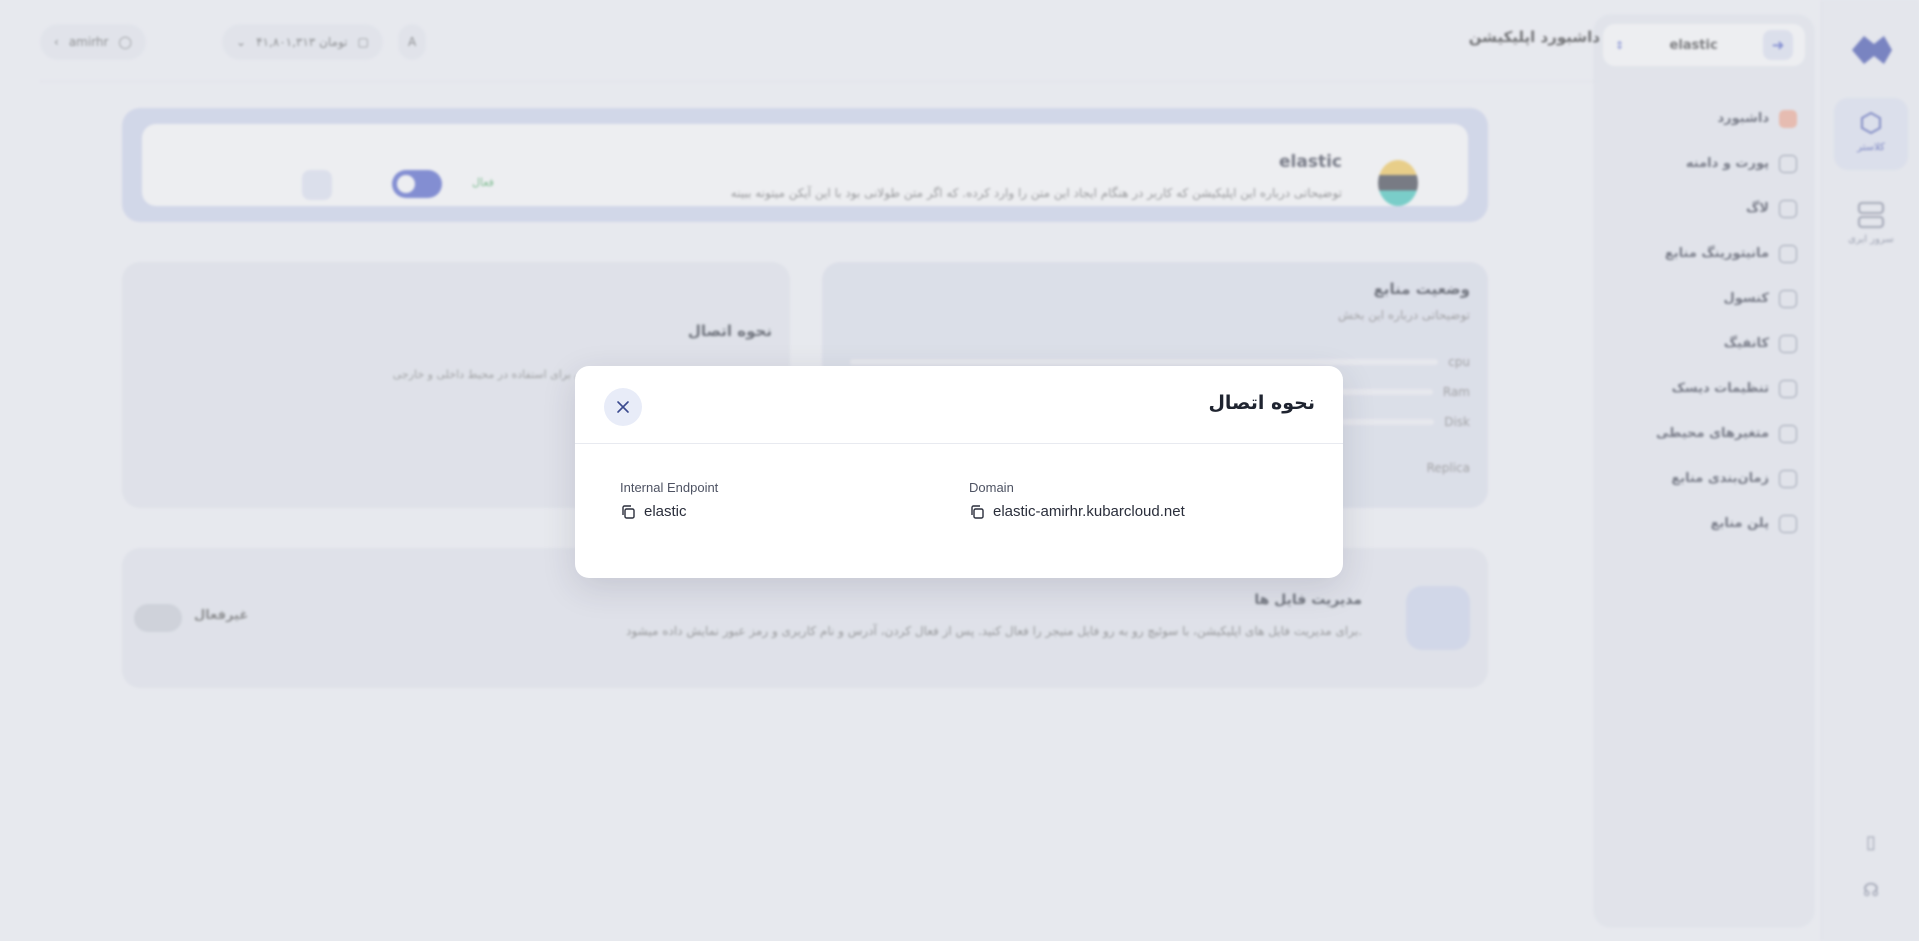 This screenshot has width=1919, height=941. I want to click on internal-endpoint-copy: elastic, so click(669, 511).